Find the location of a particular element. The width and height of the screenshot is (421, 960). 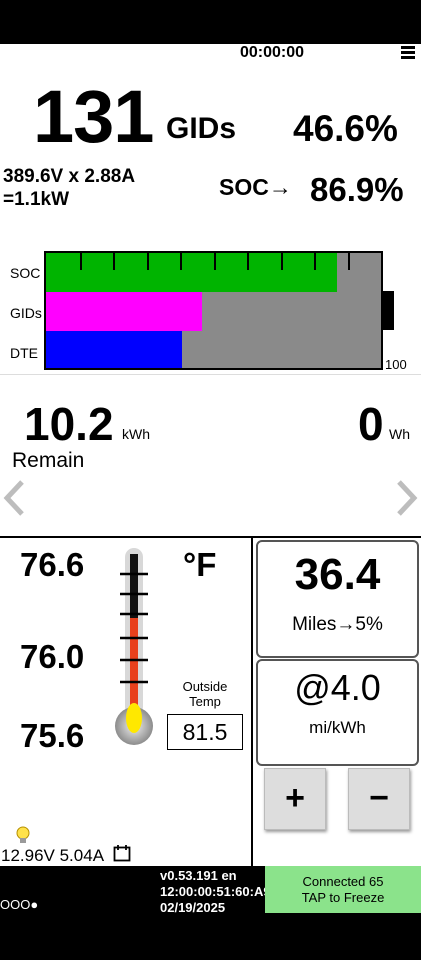

battery-temp-mid: 76.0 is located at coordinates (52, 656).